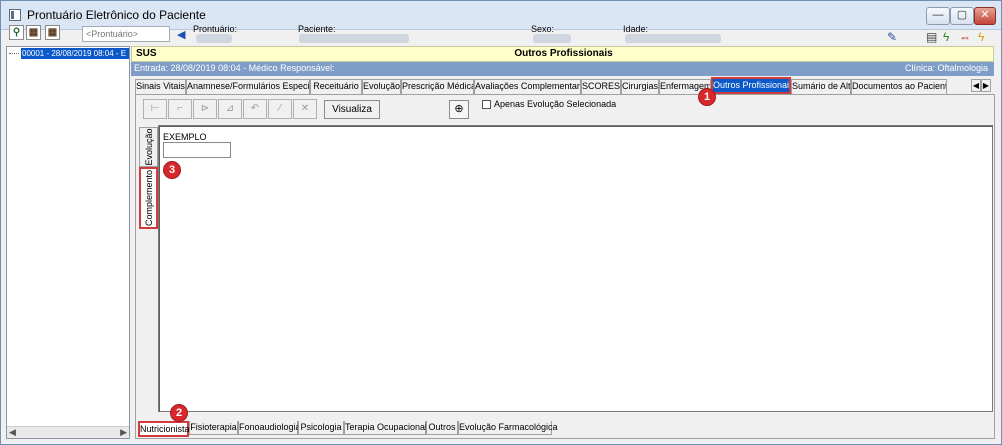 The height and width of the screenshot is (445, 1002). Describe the element at coordinates (180, 109) in the screenshot. I see `format-button-2: ⌐` at that location.